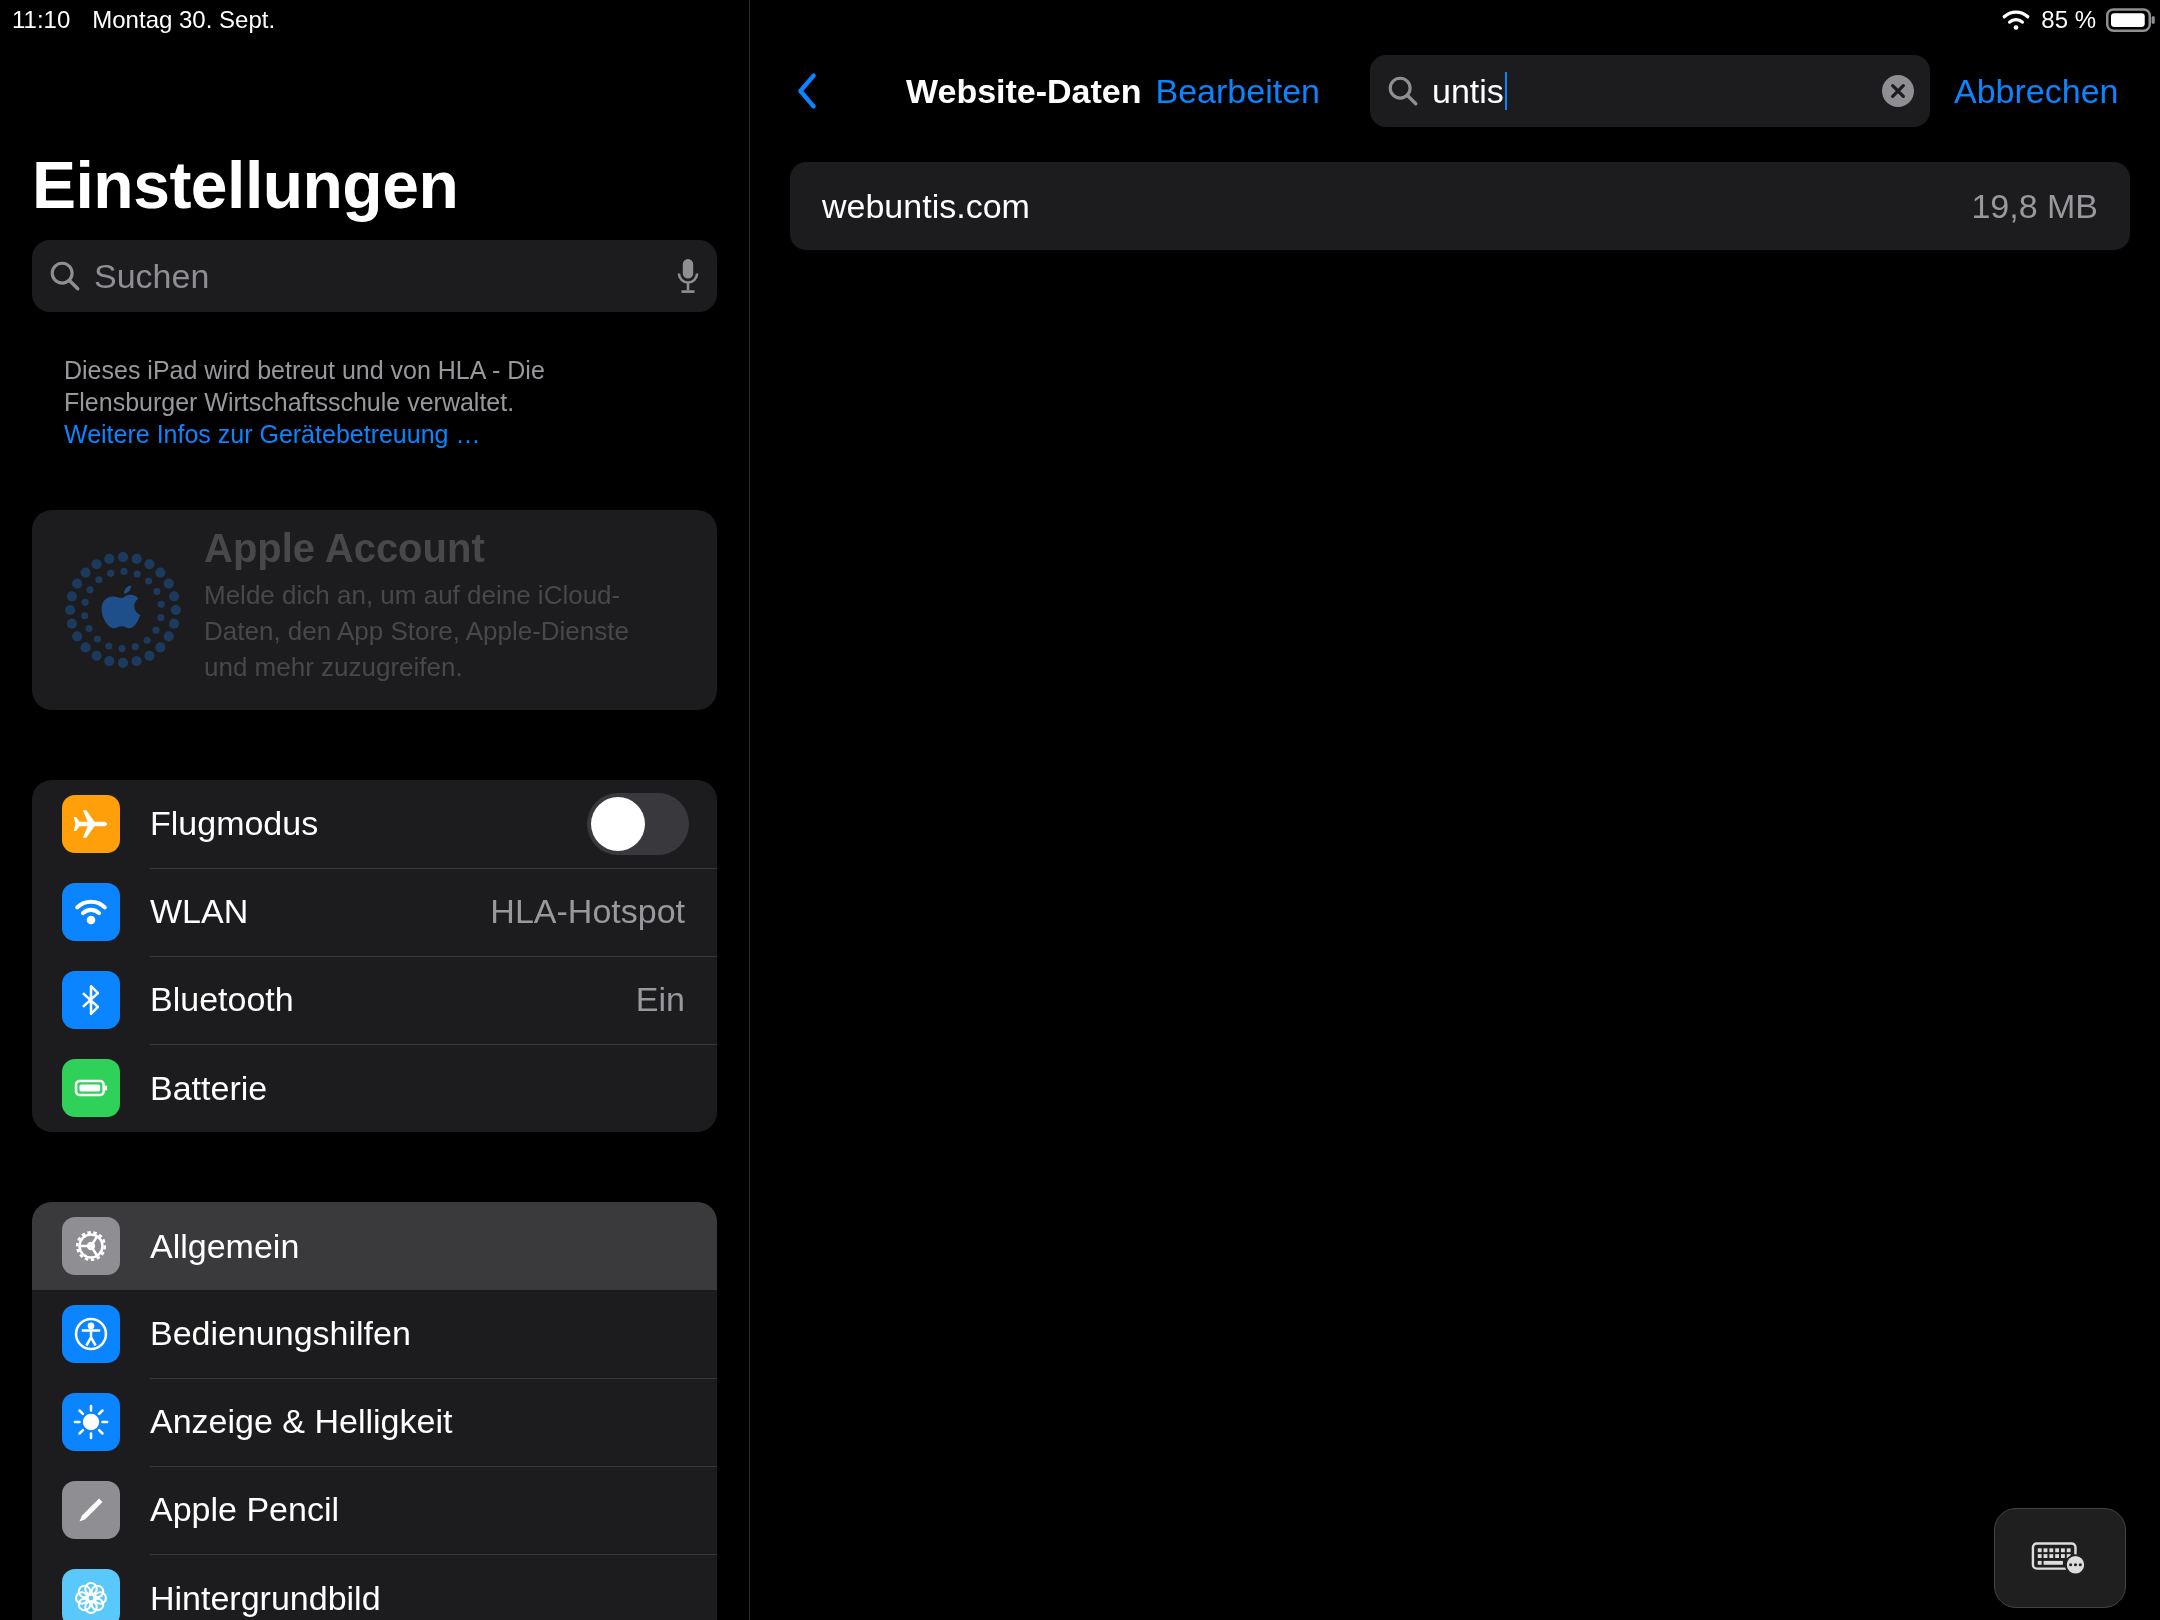  What do you see at coordinates (2034, 206) in the screenshot?
I see `website-size: 19,8 MB` at bounding box center [2034, 206].